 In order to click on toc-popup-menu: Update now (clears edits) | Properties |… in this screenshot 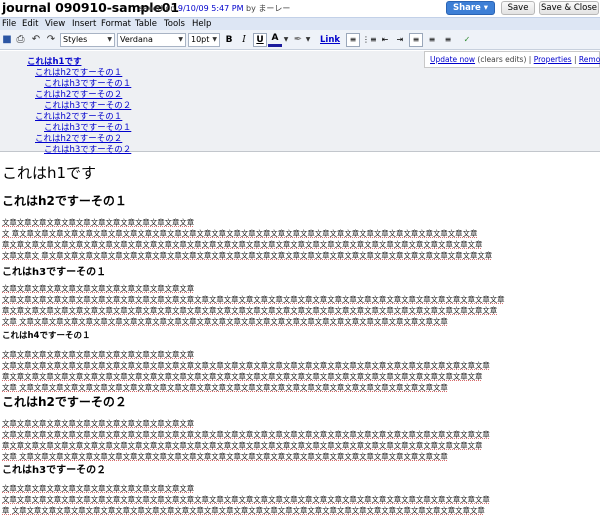, I will do `click(512, 59)`.